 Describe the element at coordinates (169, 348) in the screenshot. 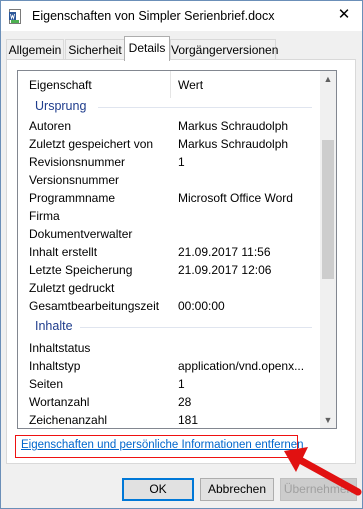

I see `list-item: Inhaltstatus` at that location.